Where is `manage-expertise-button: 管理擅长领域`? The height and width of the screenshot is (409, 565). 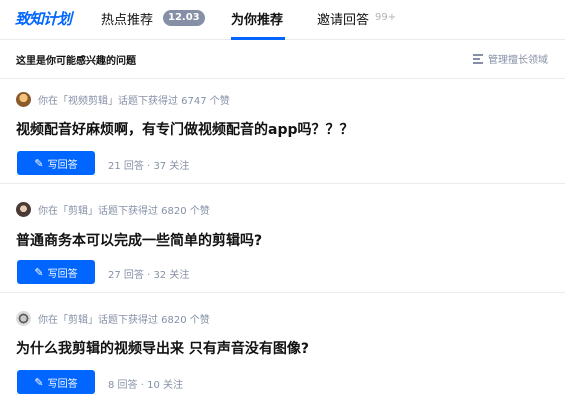
manage-expertise-button: 管理擅长领域 is located at coordinates (510, 58).